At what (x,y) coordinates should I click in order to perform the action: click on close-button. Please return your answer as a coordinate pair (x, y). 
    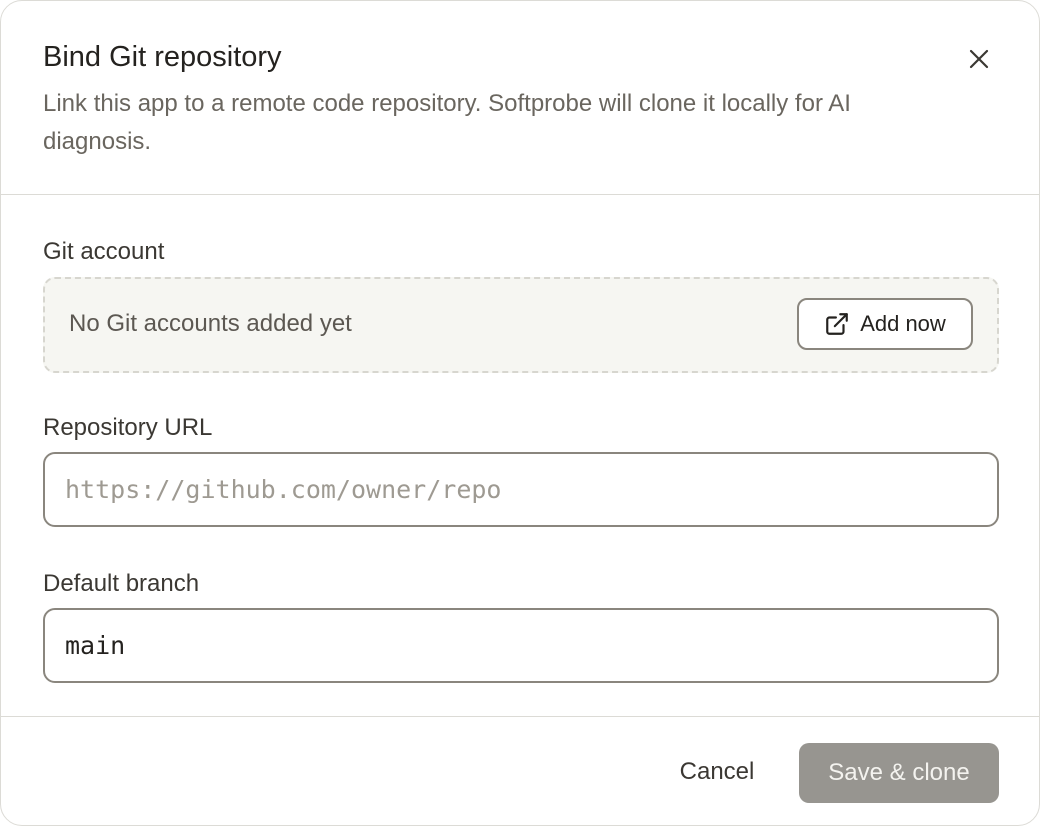
    Looking at the image, I should click on (979, 59).